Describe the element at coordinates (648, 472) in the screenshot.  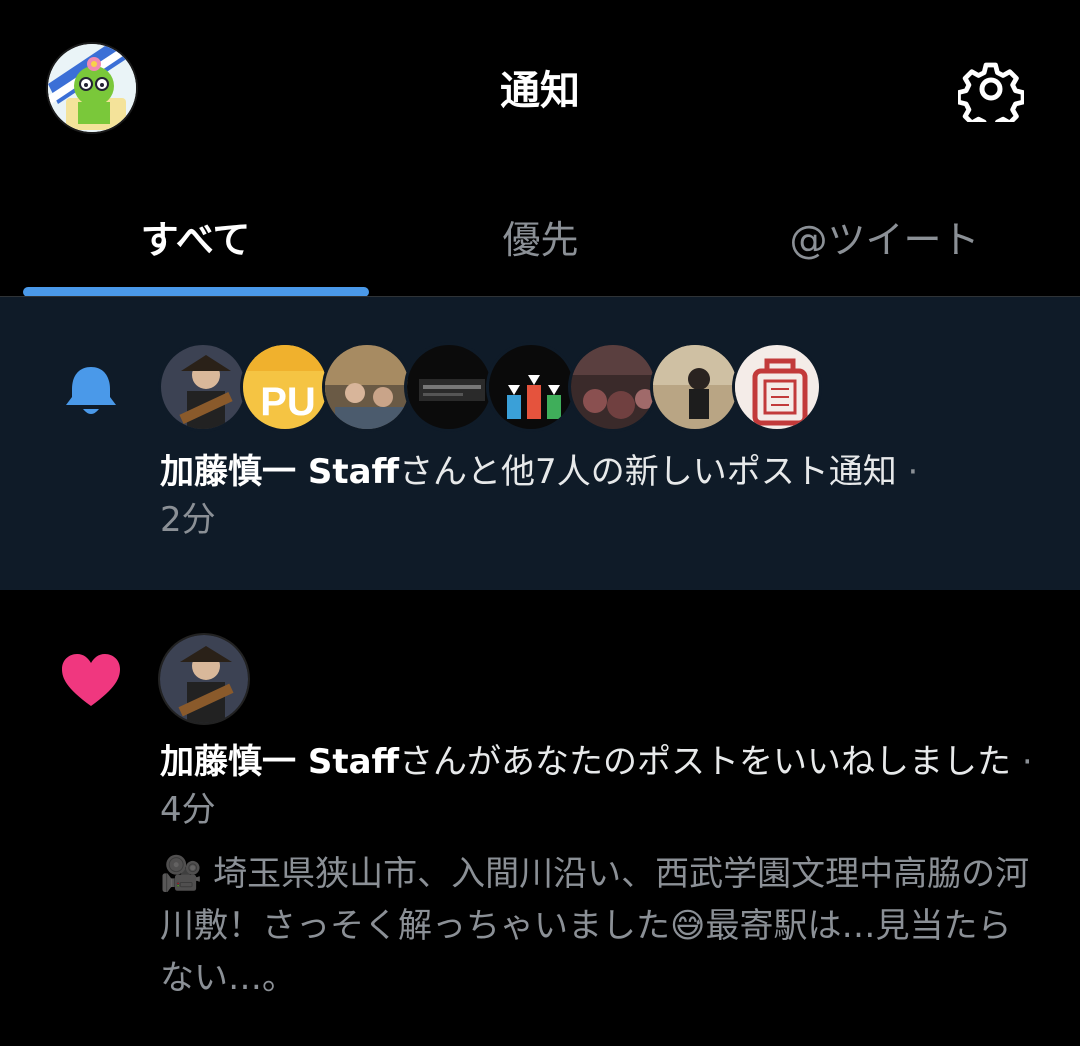
I see `notification-message: さんと他7人の新しいポスト通知` at that location.